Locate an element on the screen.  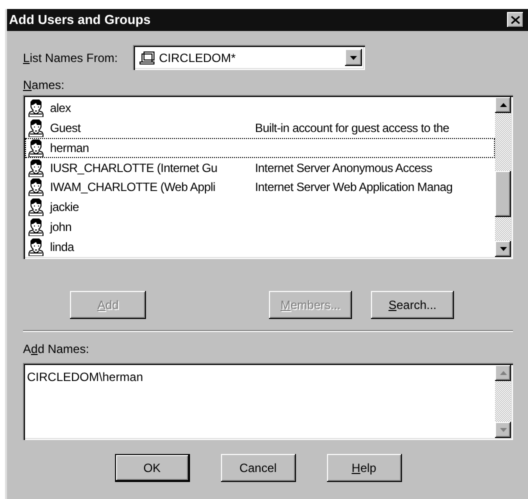
add-names-value: CIRCLEDOM\herman is located at coordinates (85, 377).